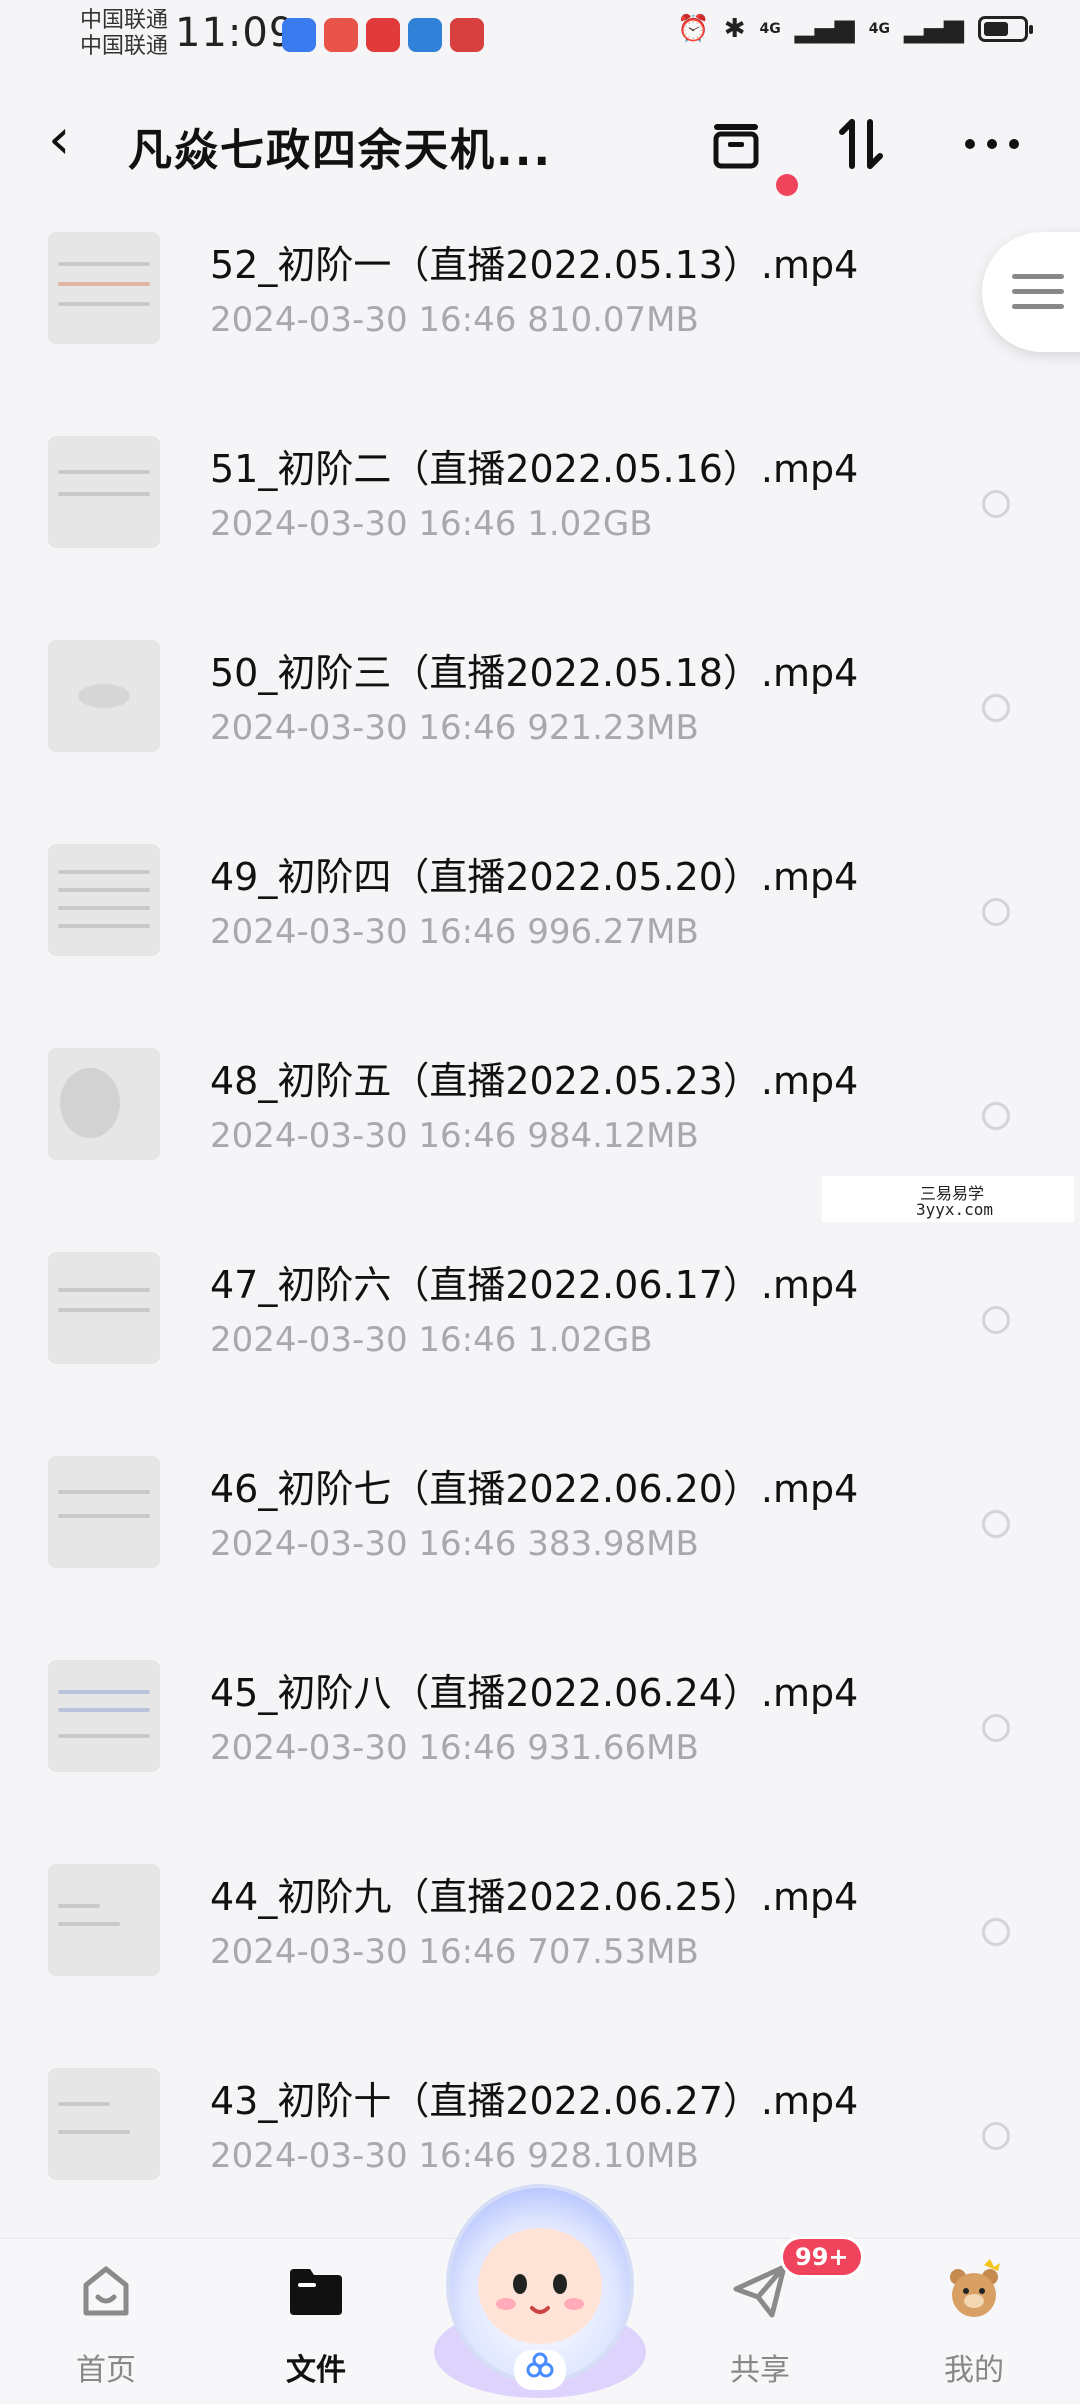 The height and width of the screenshot is (2404, 1080). I want to click on file-meta: 2024-03-30 16:46 928.10MB, so click(454, 2156).